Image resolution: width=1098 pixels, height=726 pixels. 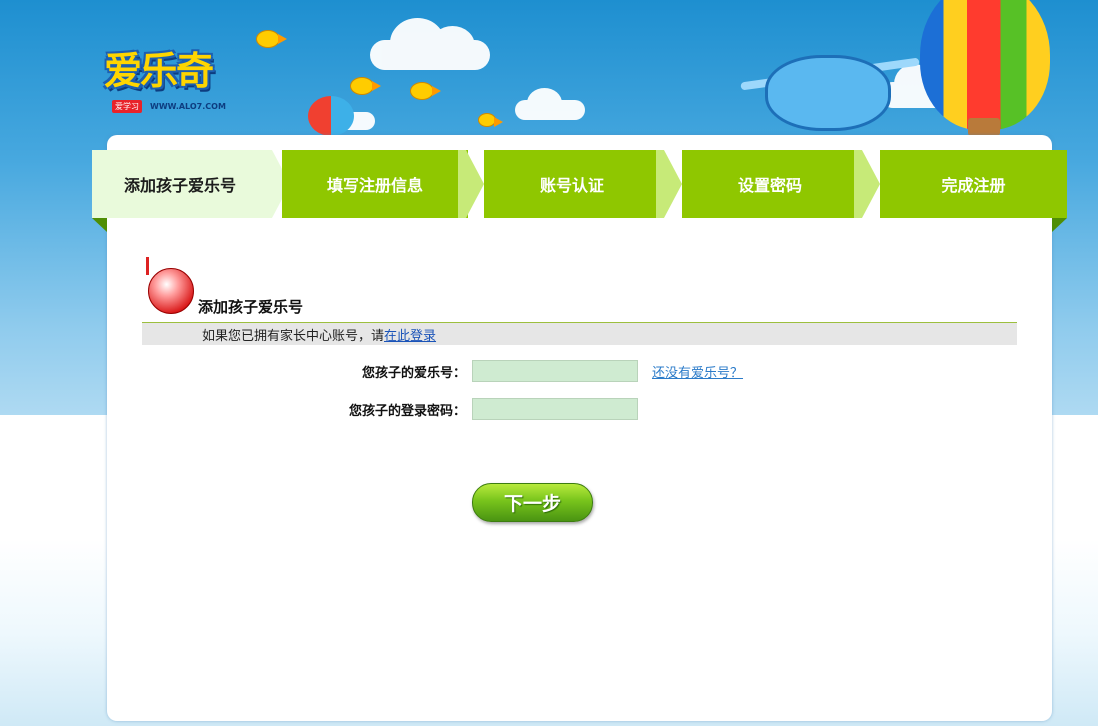 I want to click on step-complete: 完成注册, so click(x=973, y=184).